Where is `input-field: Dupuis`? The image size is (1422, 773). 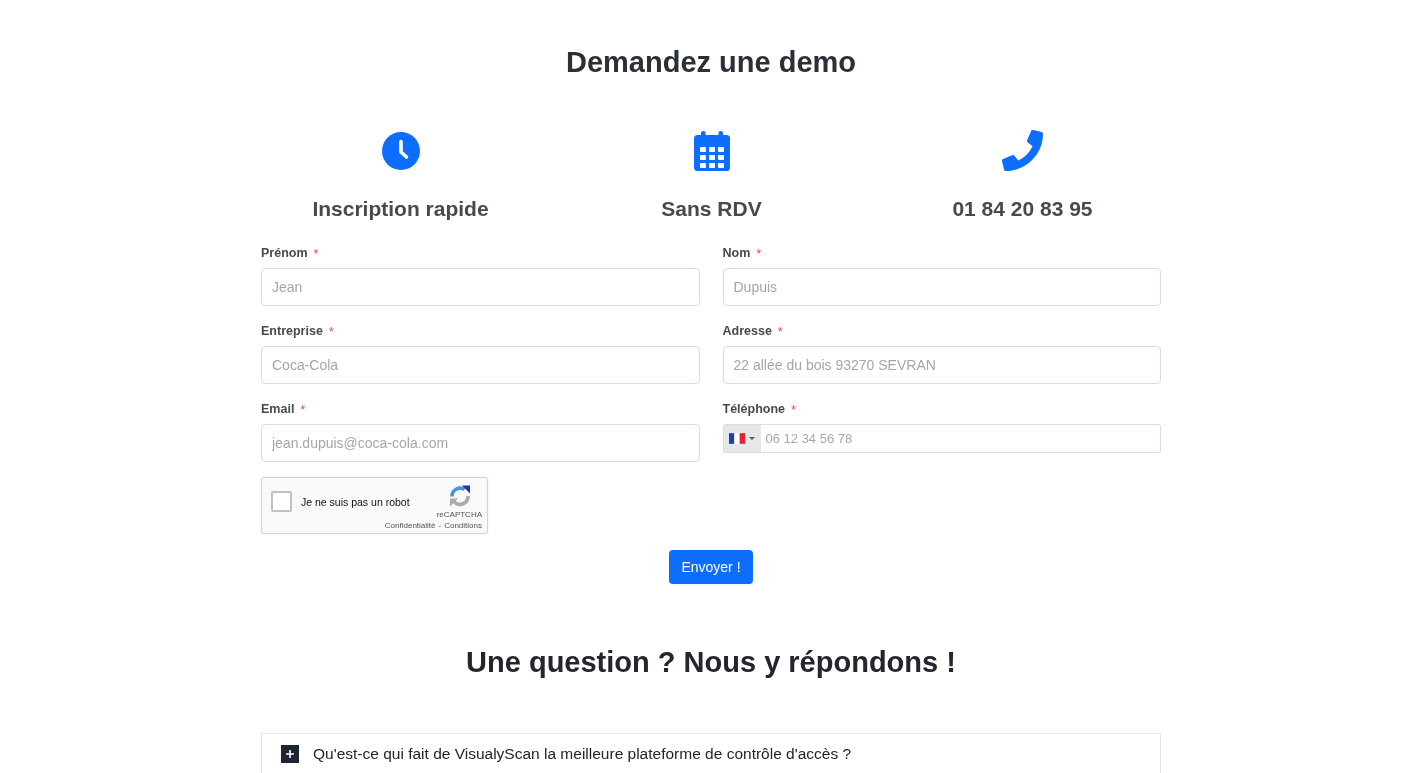
input-field: Dupuis is located at coordinates (941, 287).